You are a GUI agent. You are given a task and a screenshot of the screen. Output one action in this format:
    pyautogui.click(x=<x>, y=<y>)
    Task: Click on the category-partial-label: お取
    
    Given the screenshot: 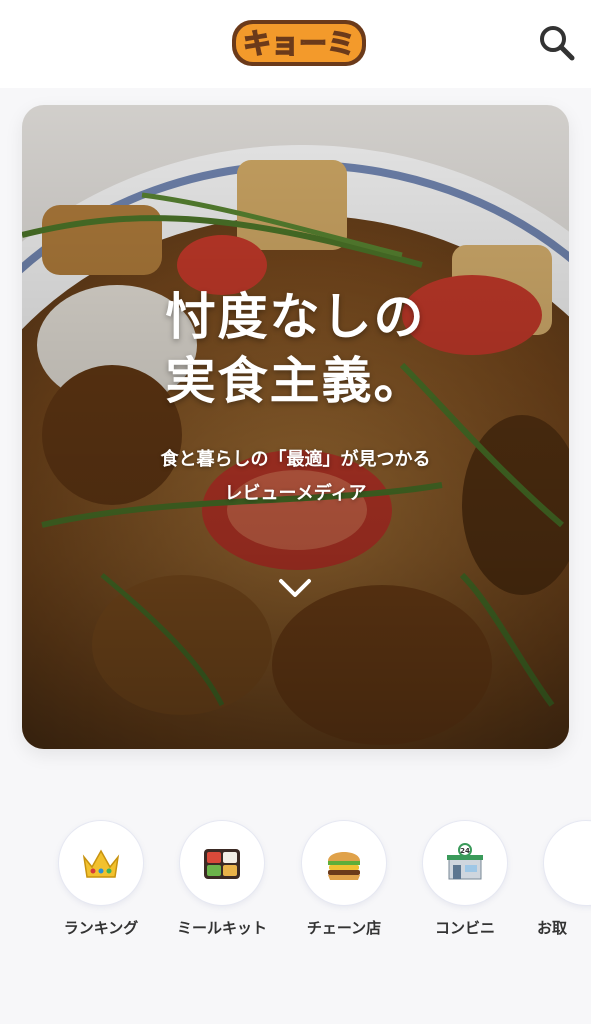 What is the action you would take?
    pyautogui.click(x=552, y=928)
    